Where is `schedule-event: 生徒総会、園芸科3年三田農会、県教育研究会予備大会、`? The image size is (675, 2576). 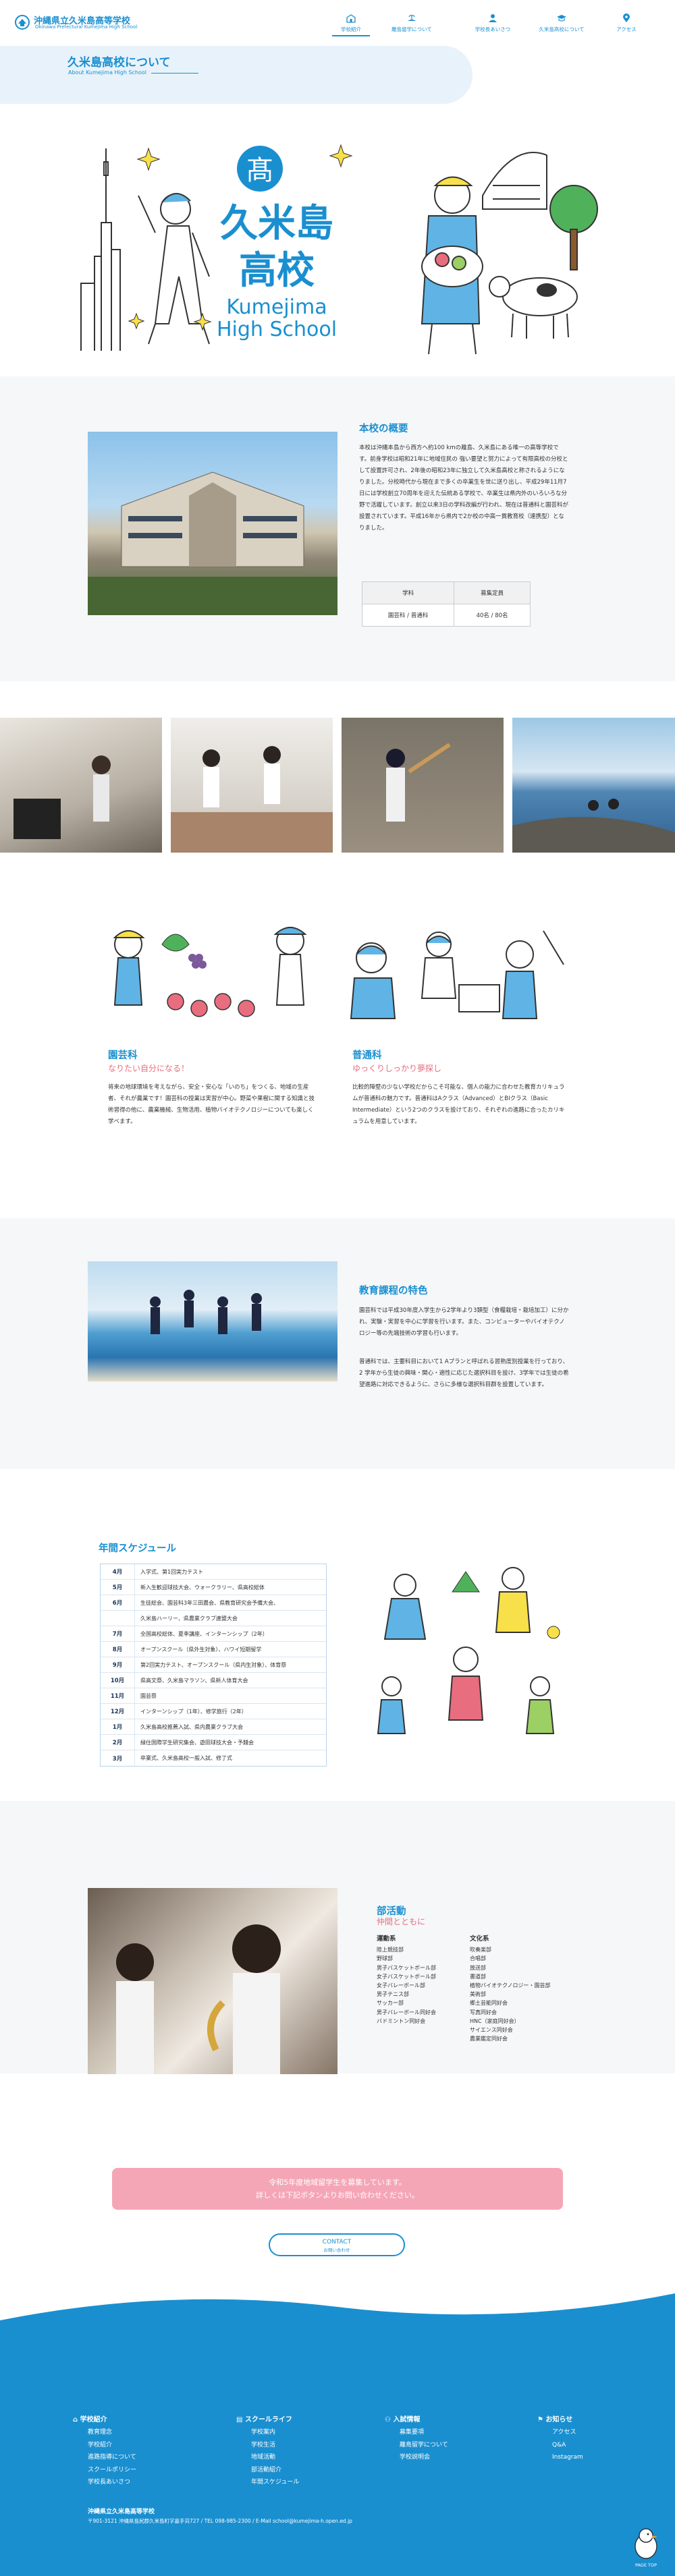 schedule-event: 生徒総会、園芸科3年三田農会、県教育研究会予備大会、 is located at coordinates (206, 1602).